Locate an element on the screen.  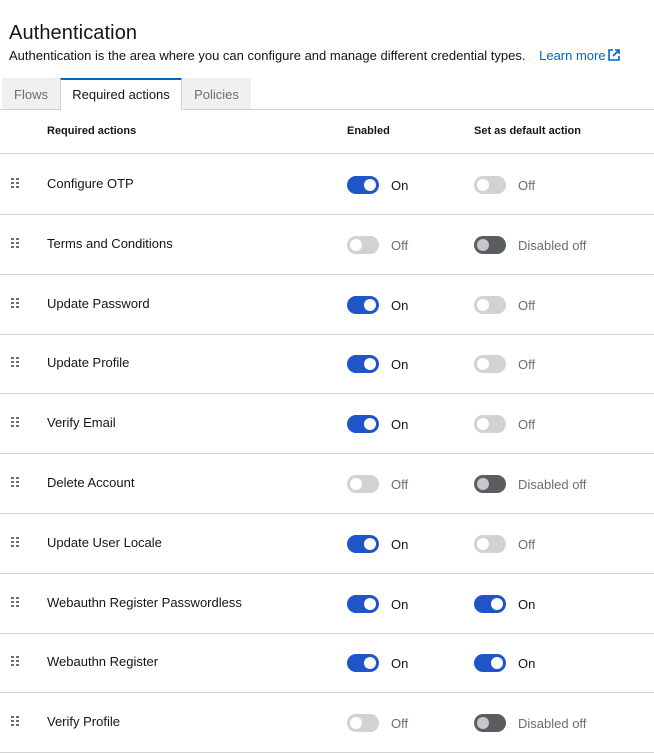
learn-more-link: Learn more is located at coordinates (579, 55).